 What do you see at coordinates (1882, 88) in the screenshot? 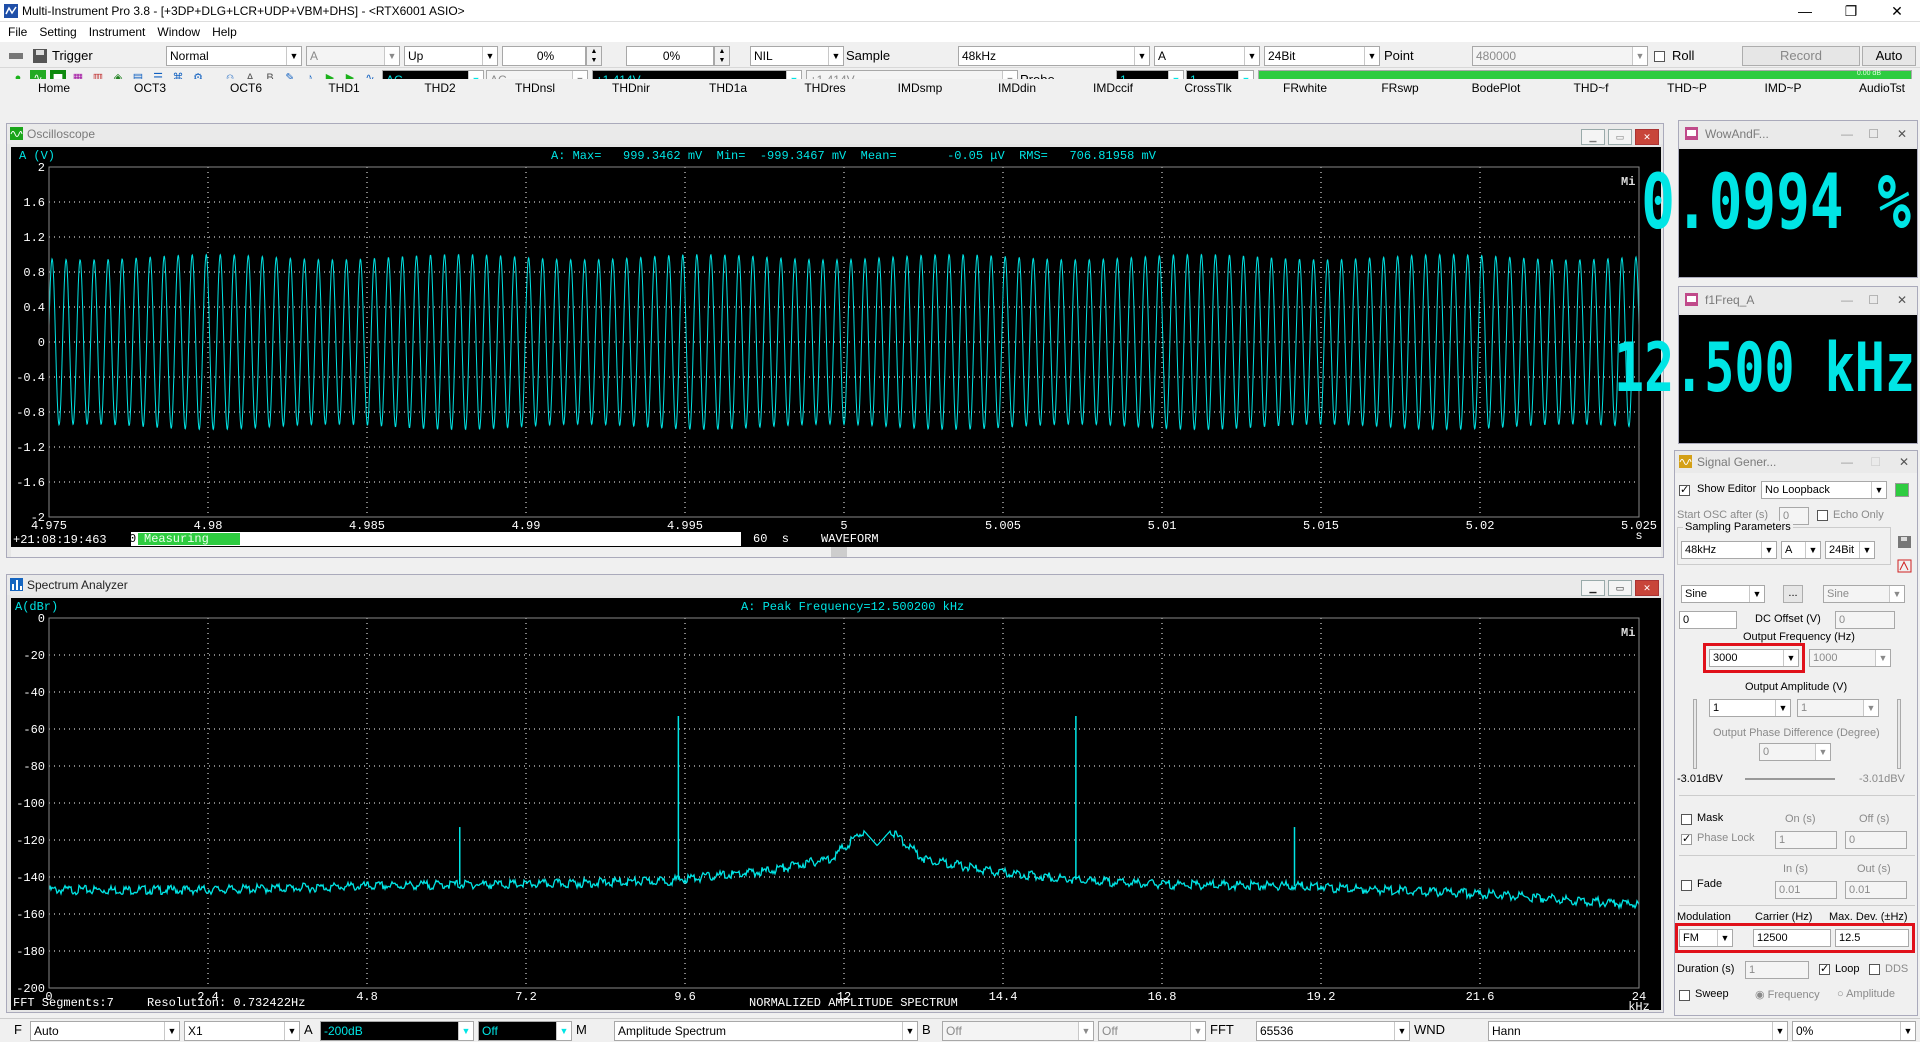
I see `tab-audiotst: AudioTst` at bounding box center [1882, 88].